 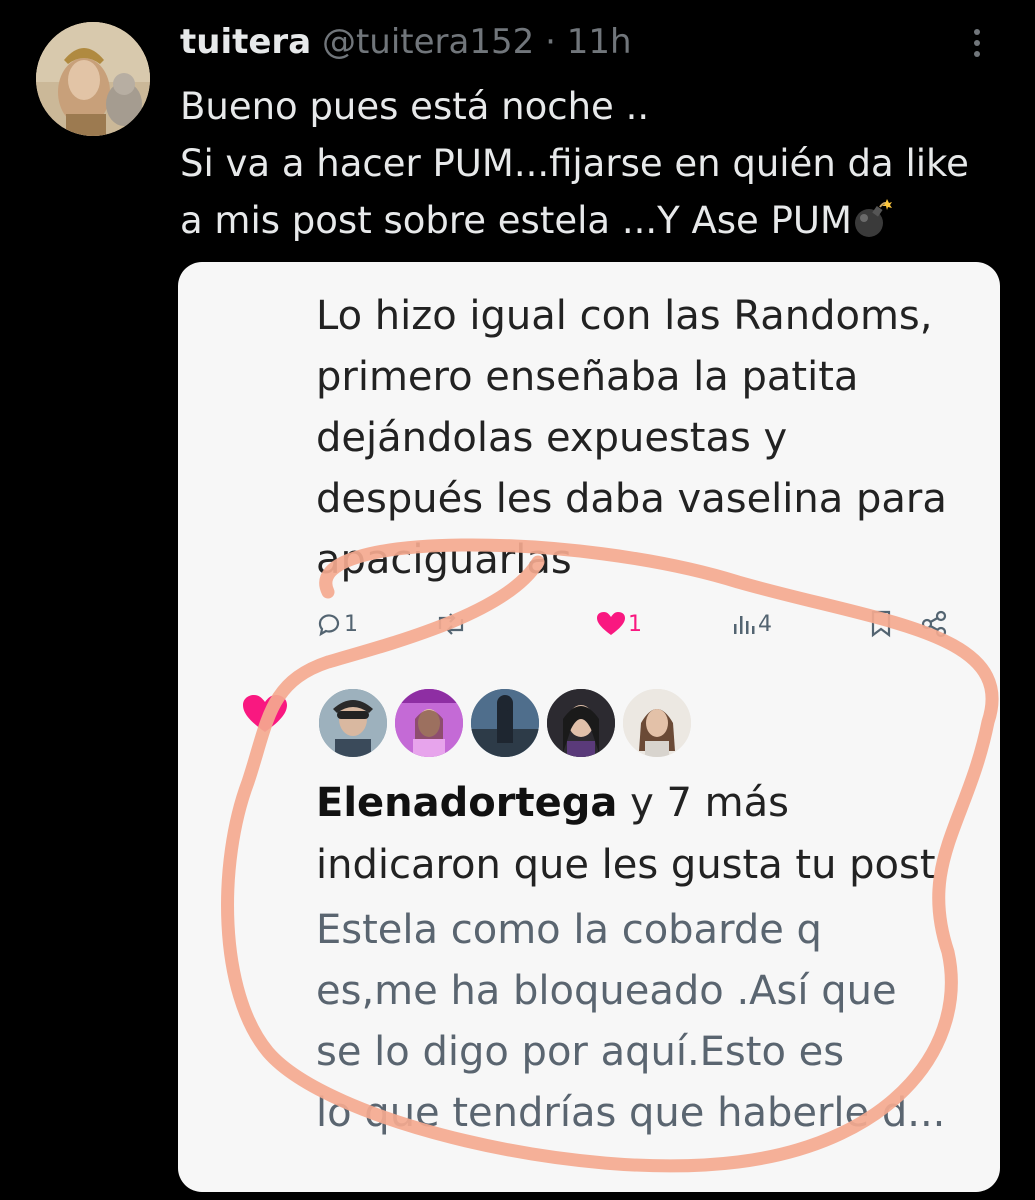 I want to click on more-vertical-icon, so click(x=977, y=46).